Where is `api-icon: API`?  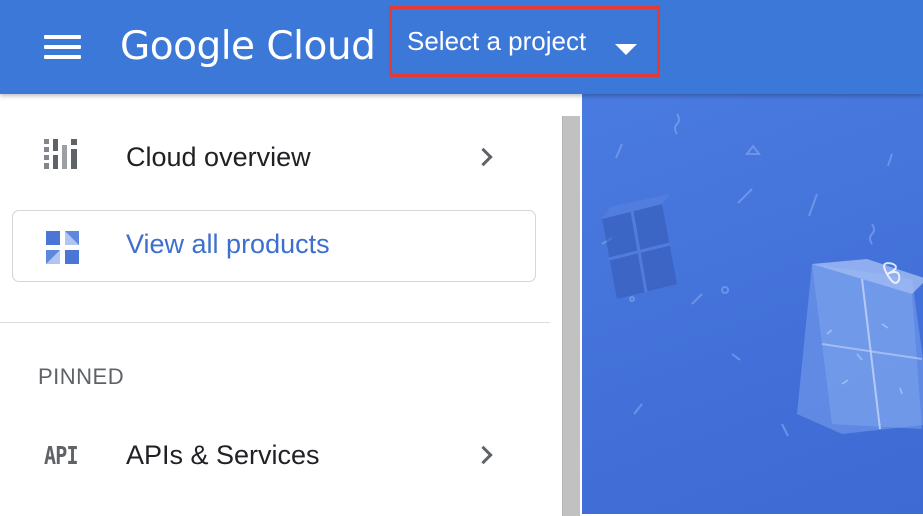 api-icon: API is located at coordinates (61, 455).